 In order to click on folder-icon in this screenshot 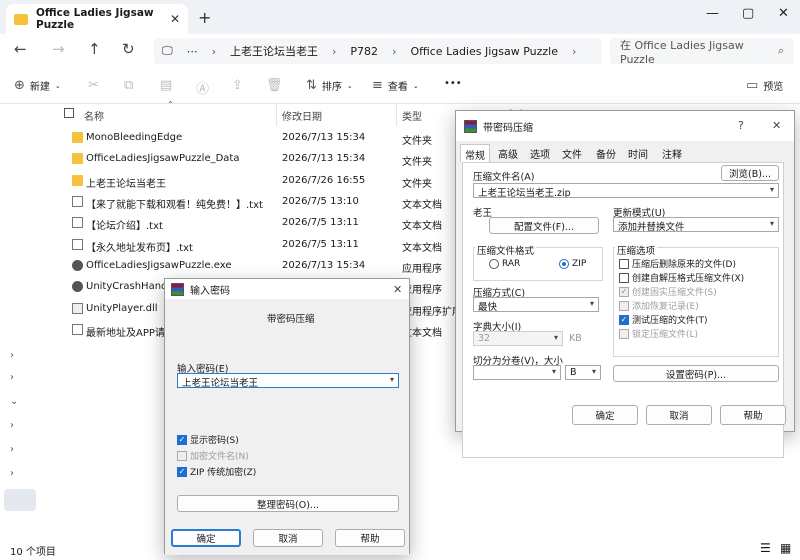, I will do `click(77, 137)`.